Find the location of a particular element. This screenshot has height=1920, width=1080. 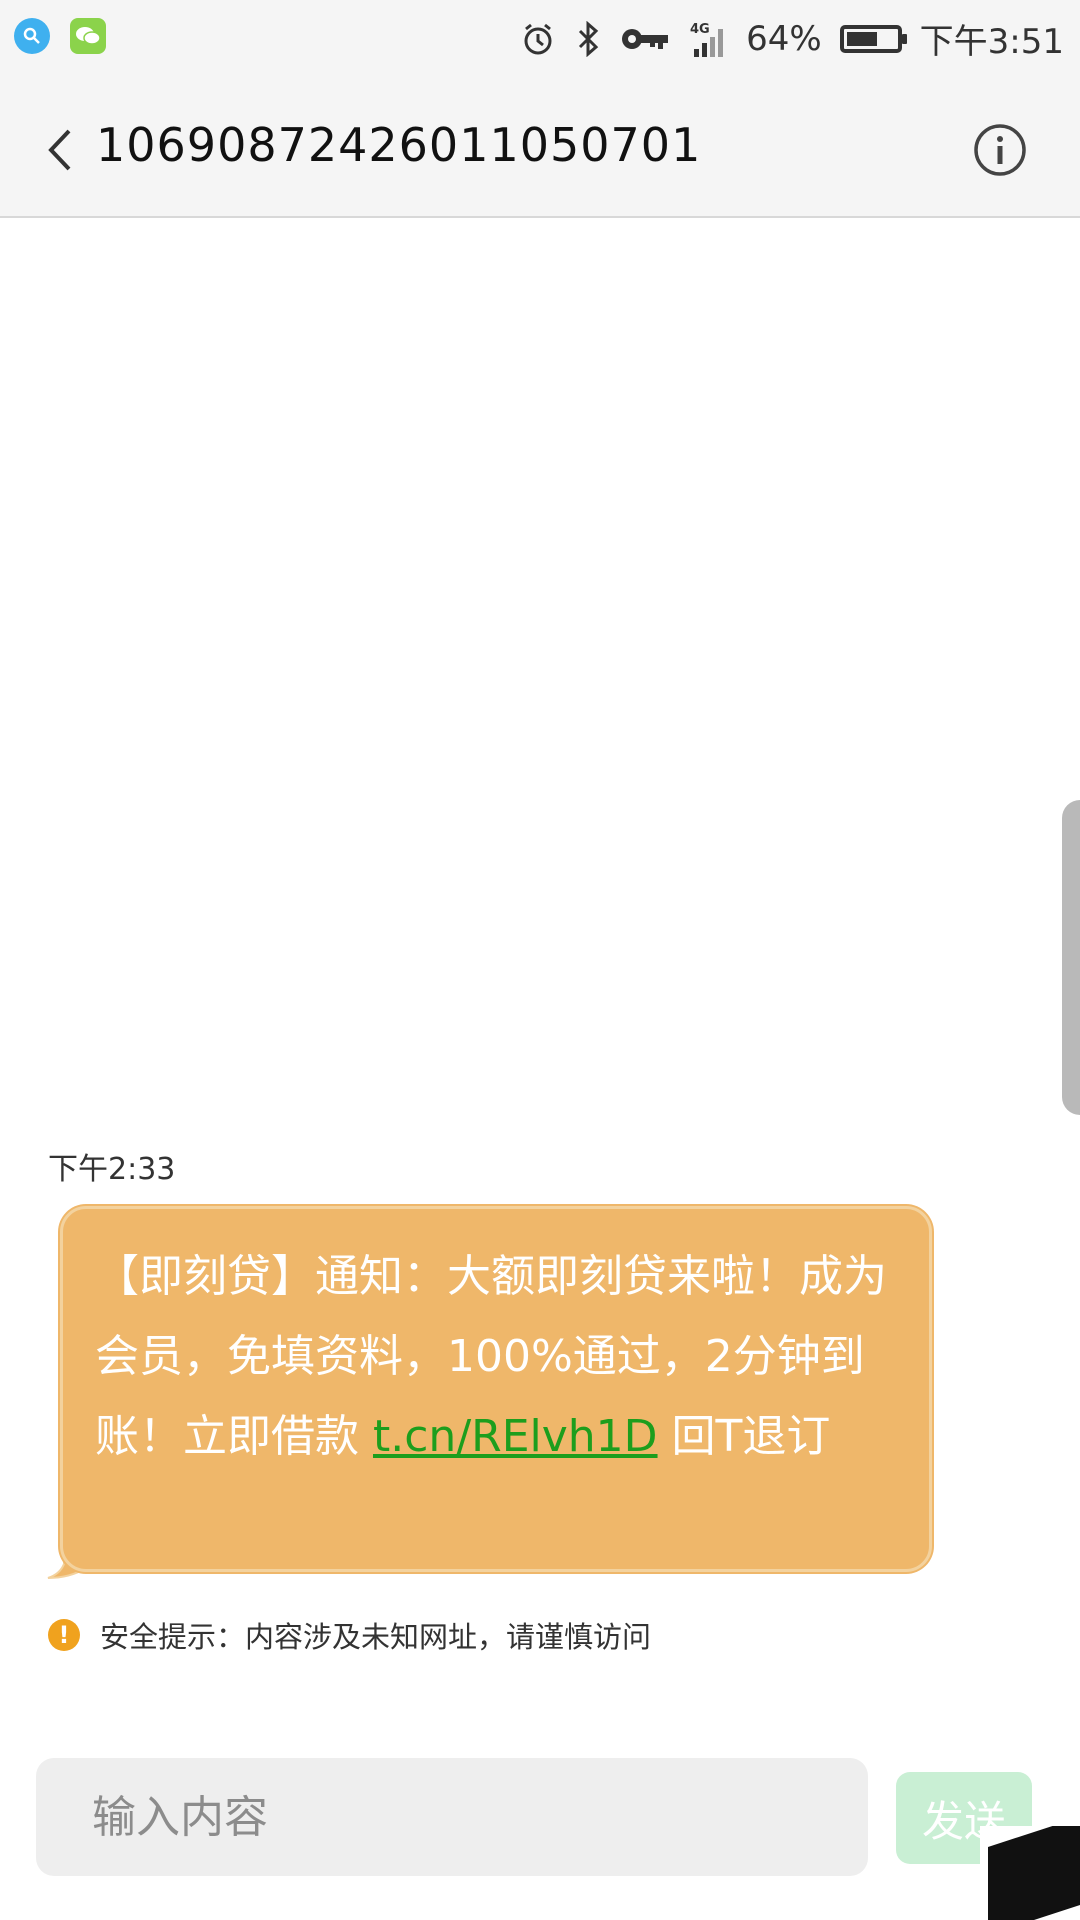

info-icon is located at coordinates (1000, 150).